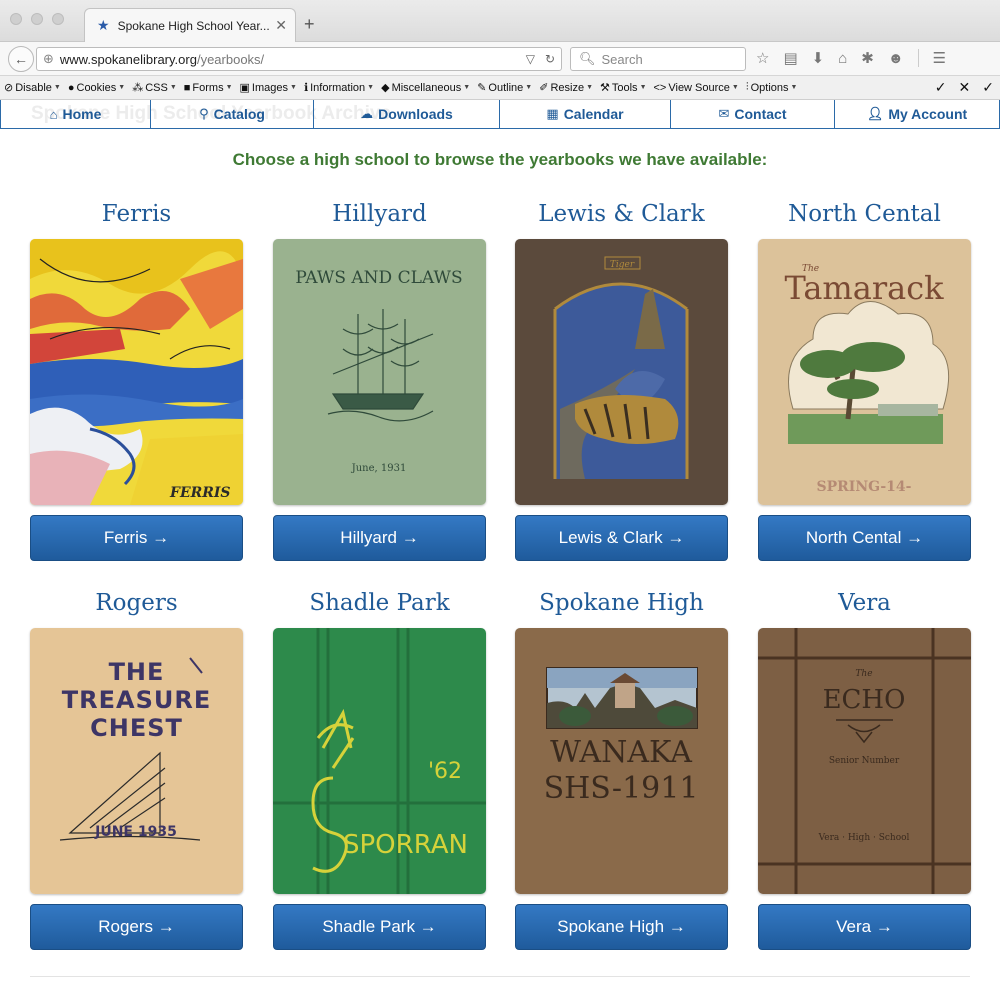 The image size is (1000, 1000). Describe the element at coordinates (293, 59) in the screenshot. I see `url-text: www.spokanelibrary.org/yearbooks/` at that location.